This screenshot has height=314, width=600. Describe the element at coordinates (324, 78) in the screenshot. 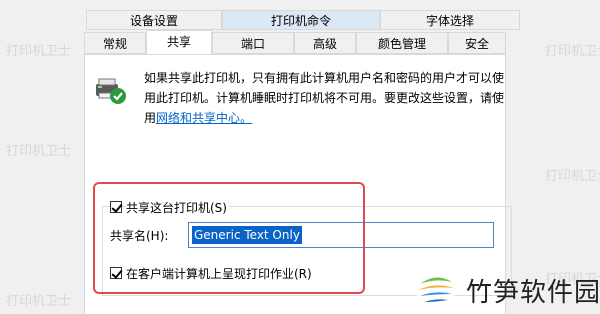

I see `info-line-1: 如果共享此打印机，只有拥有此计算机用户名和密码的用户才可以使` at that location.